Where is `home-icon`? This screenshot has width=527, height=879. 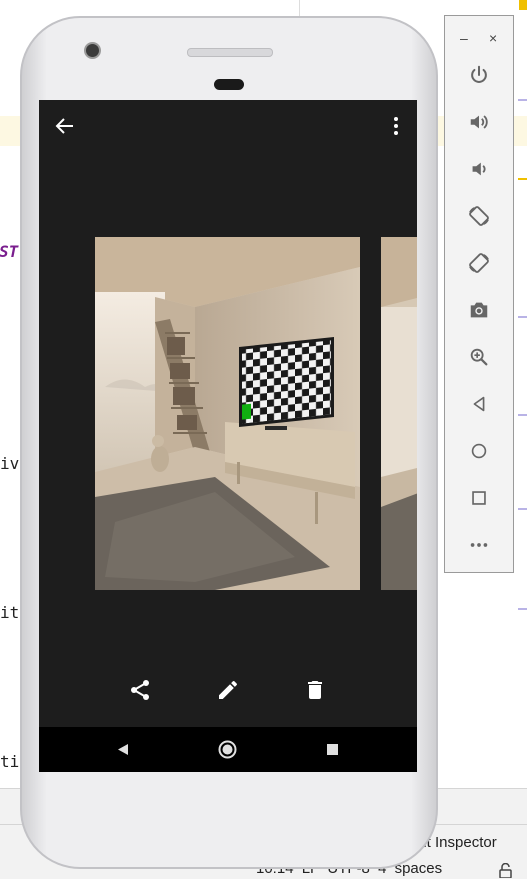 home-icon is located at coordinates (479, 451).